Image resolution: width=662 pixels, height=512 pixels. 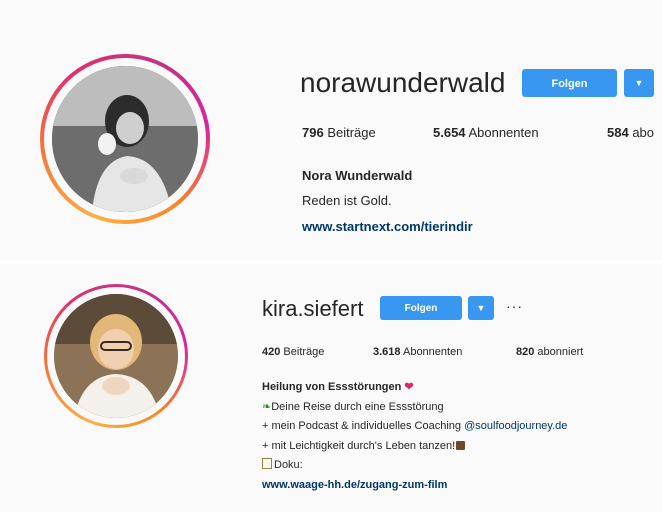 I want to click on heart-icon: ❤, so click(x=409, y=387).